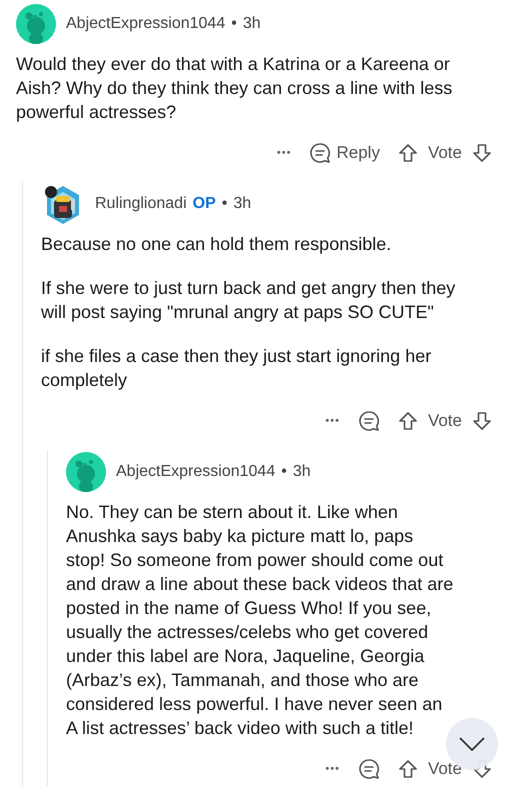  What do you see at coordinates (344, 153) in the screenshot?
I see `reply-button: Reply` at bounding box center [344, 153].